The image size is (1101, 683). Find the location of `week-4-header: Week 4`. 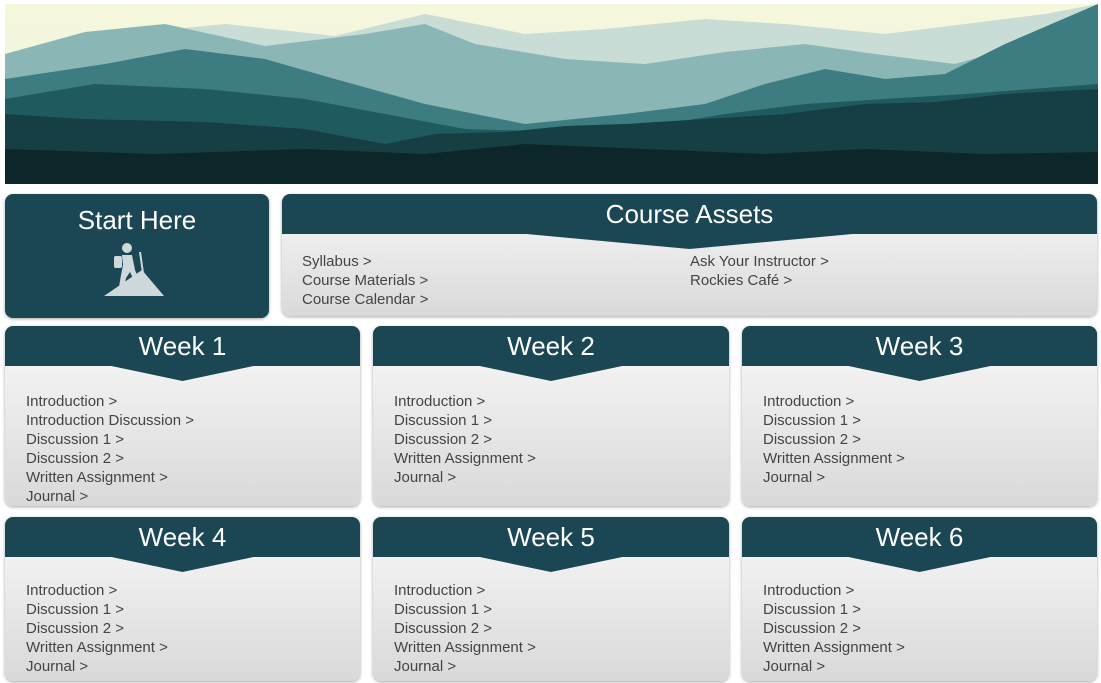

week-4-header: Week 4 is located at coordinates (182, 537).